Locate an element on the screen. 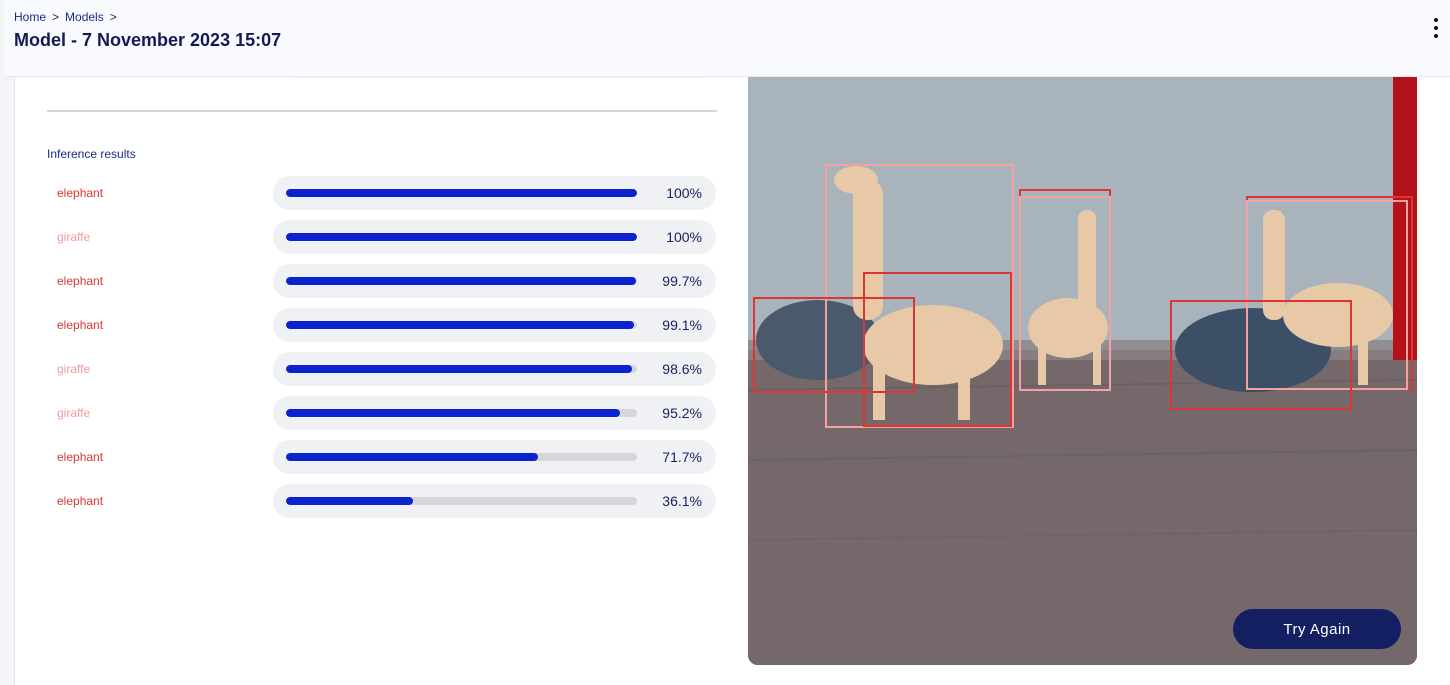  confidence-percent: 71.7% is located at coordinates (682, 457).